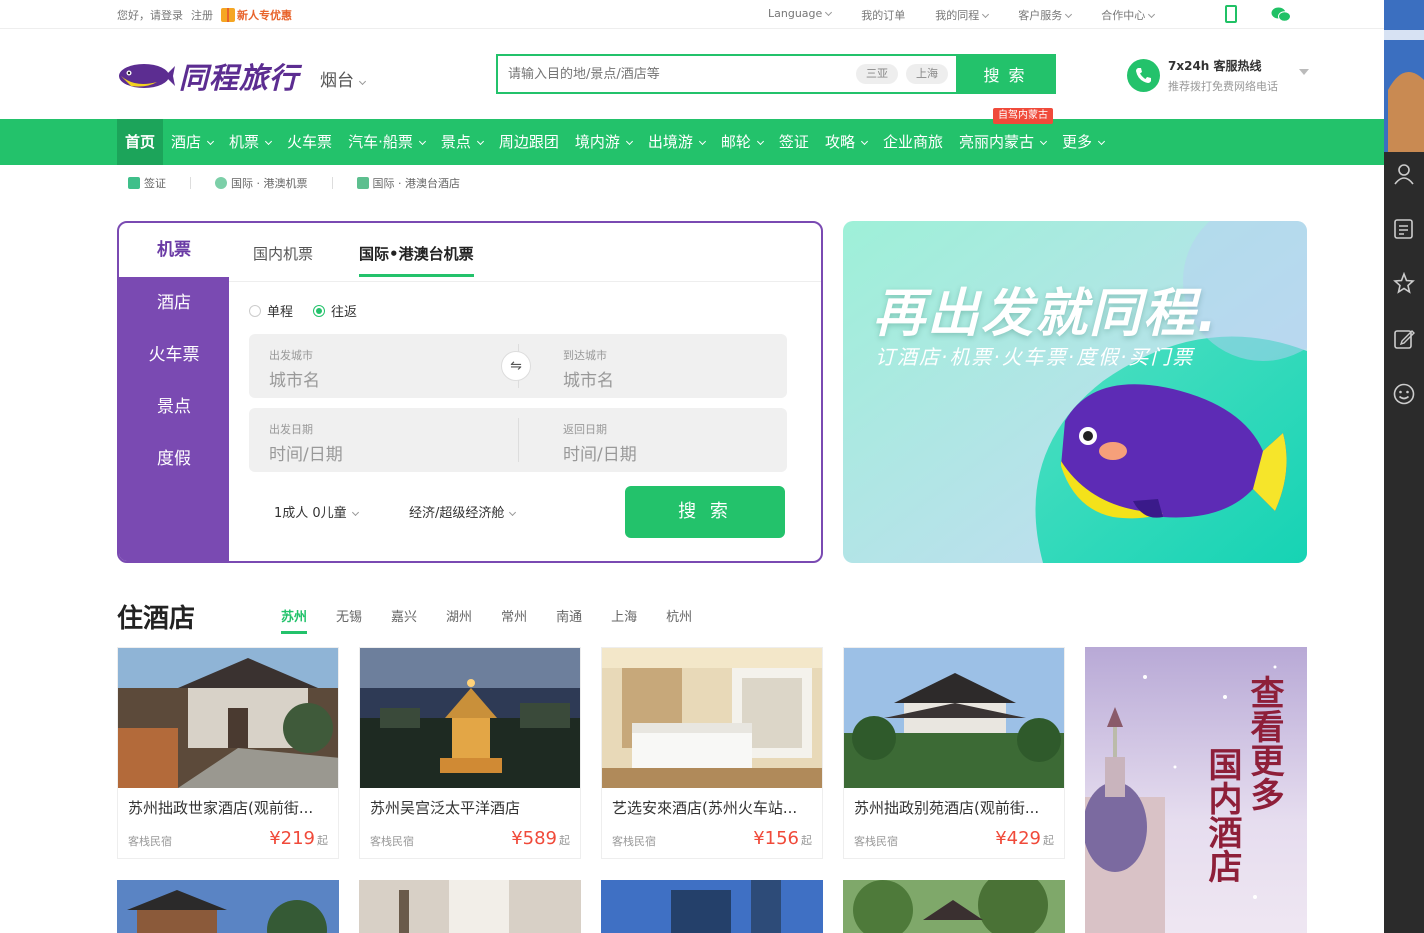  I want to click on nav-item-14: 更多, so click(1083, 142).